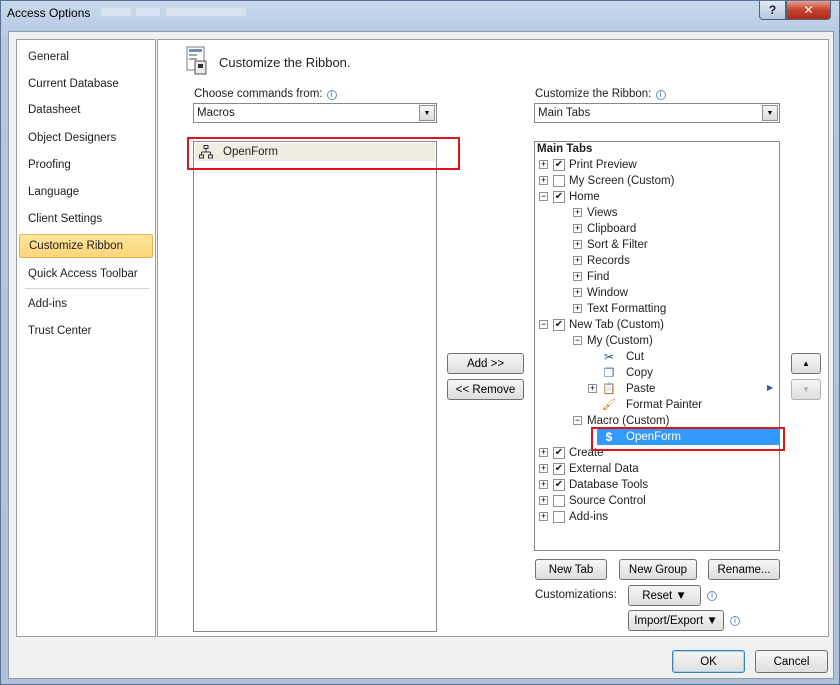 This screenshot has width=840, height=685. I want to click on nav-item-current-database: Current Database, so click(86, 84).